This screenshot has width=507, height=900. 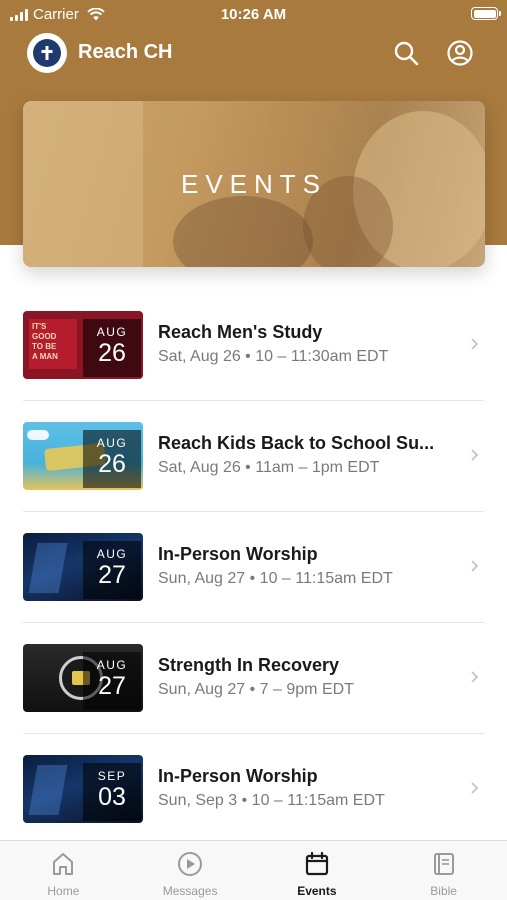 What do you see at coordinates (112, 792) in the screenshot?
I see `event-date-badge: SEP 03` at bounding box center [112, 792].